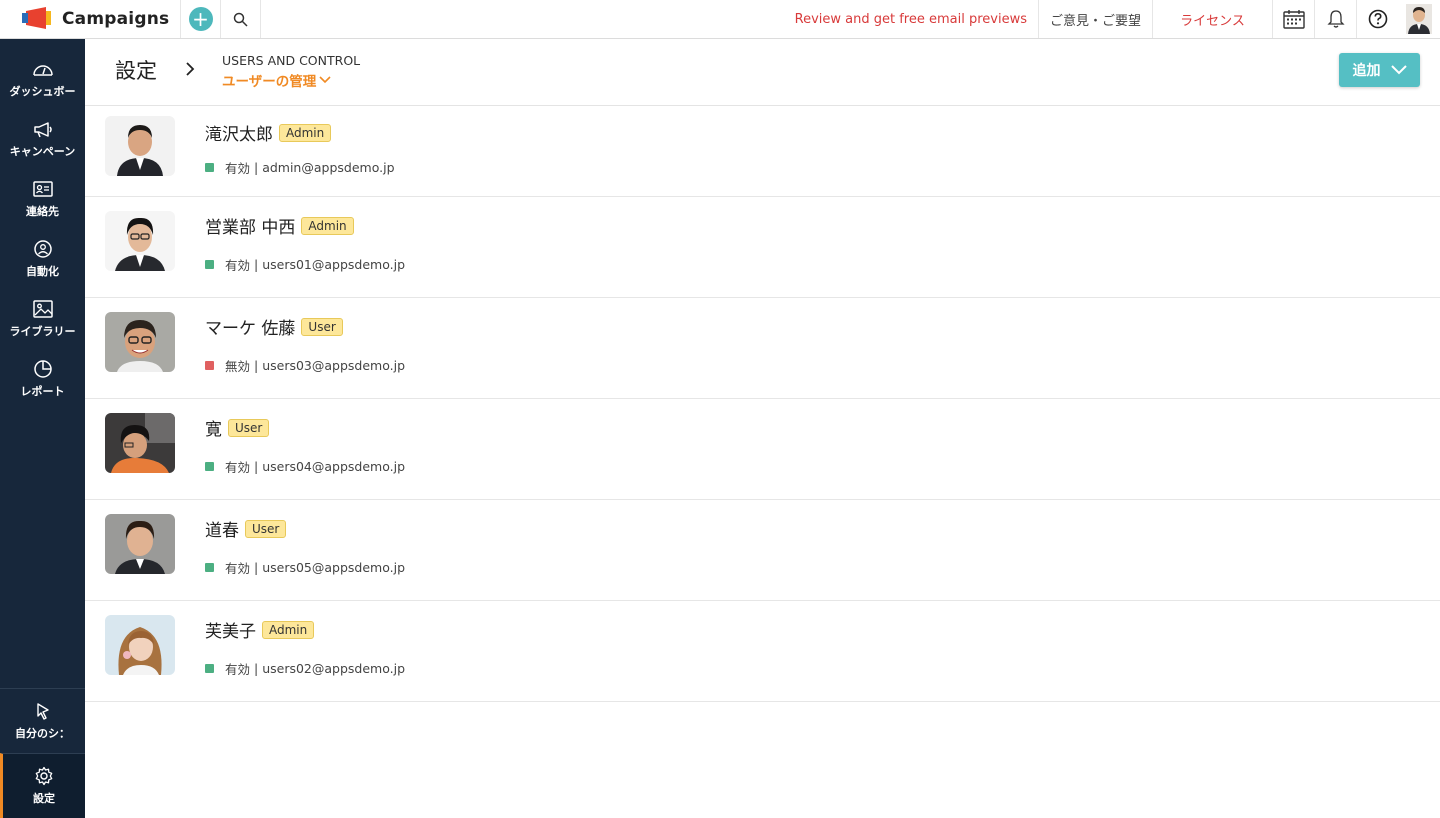 The width and height of the screenshot is (1440, 818). Describe the element at coordinates (260, 629) in the screenshot. I see `user-name-line: 芙美子 Admin` at that location.